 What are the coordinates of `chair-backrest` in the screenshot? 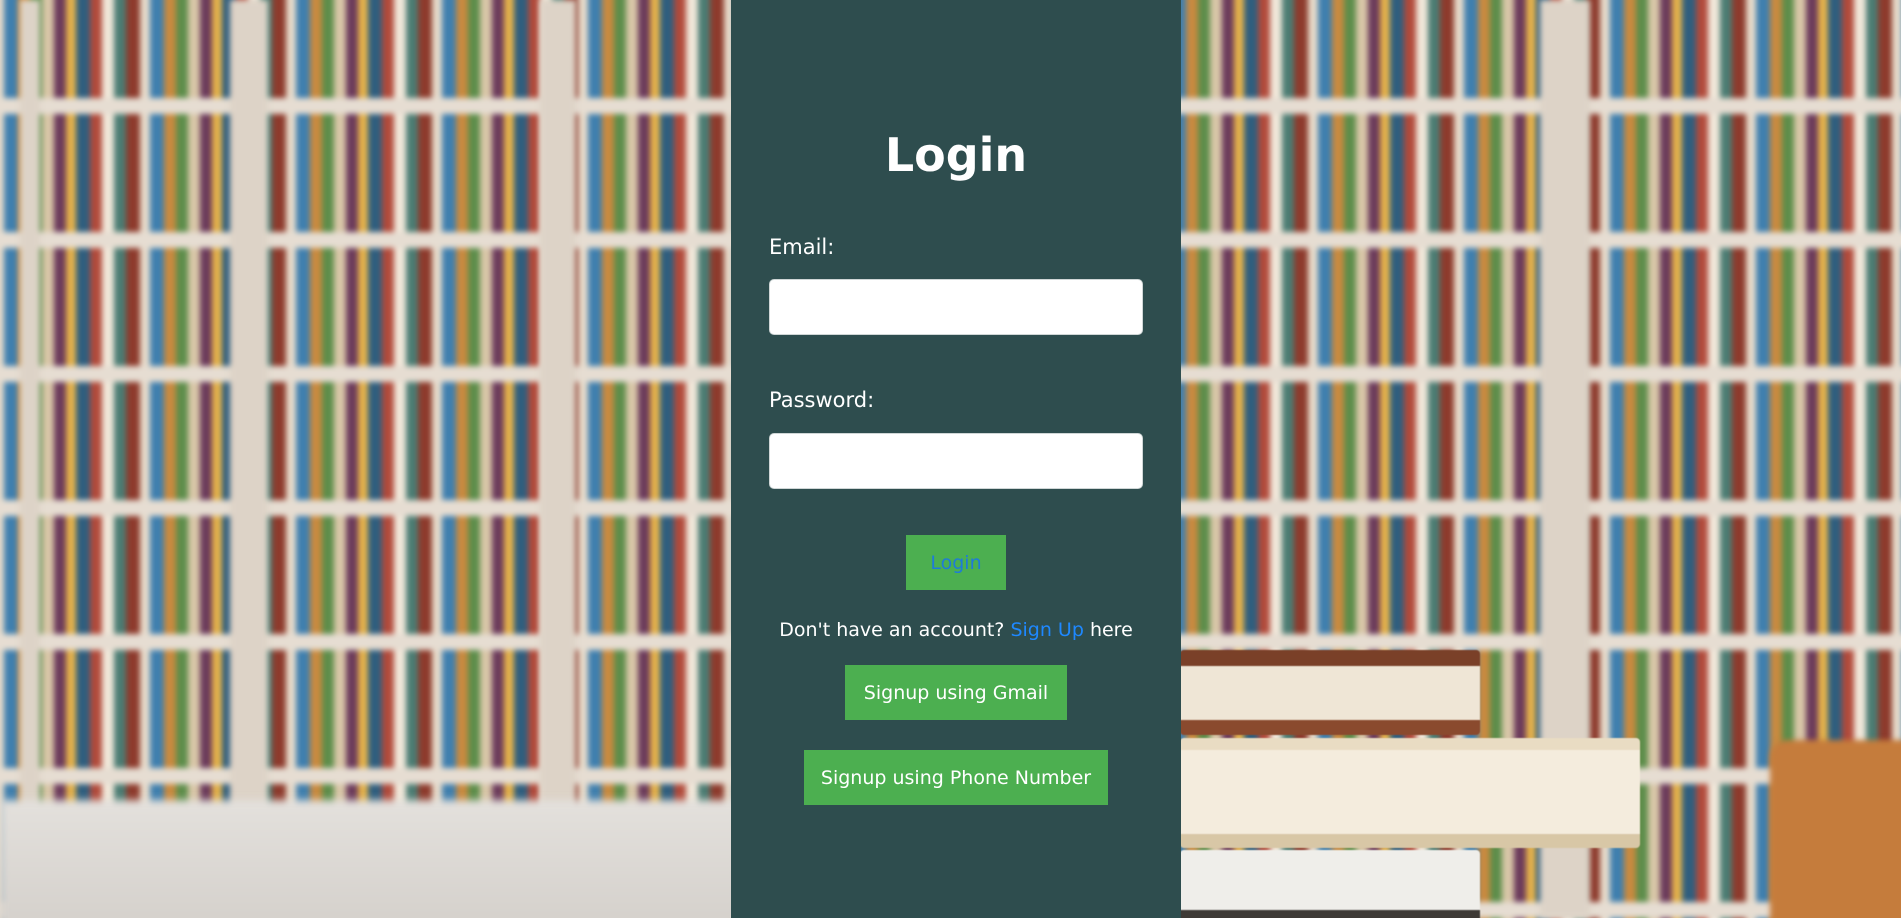 It's located at (1835, 829).